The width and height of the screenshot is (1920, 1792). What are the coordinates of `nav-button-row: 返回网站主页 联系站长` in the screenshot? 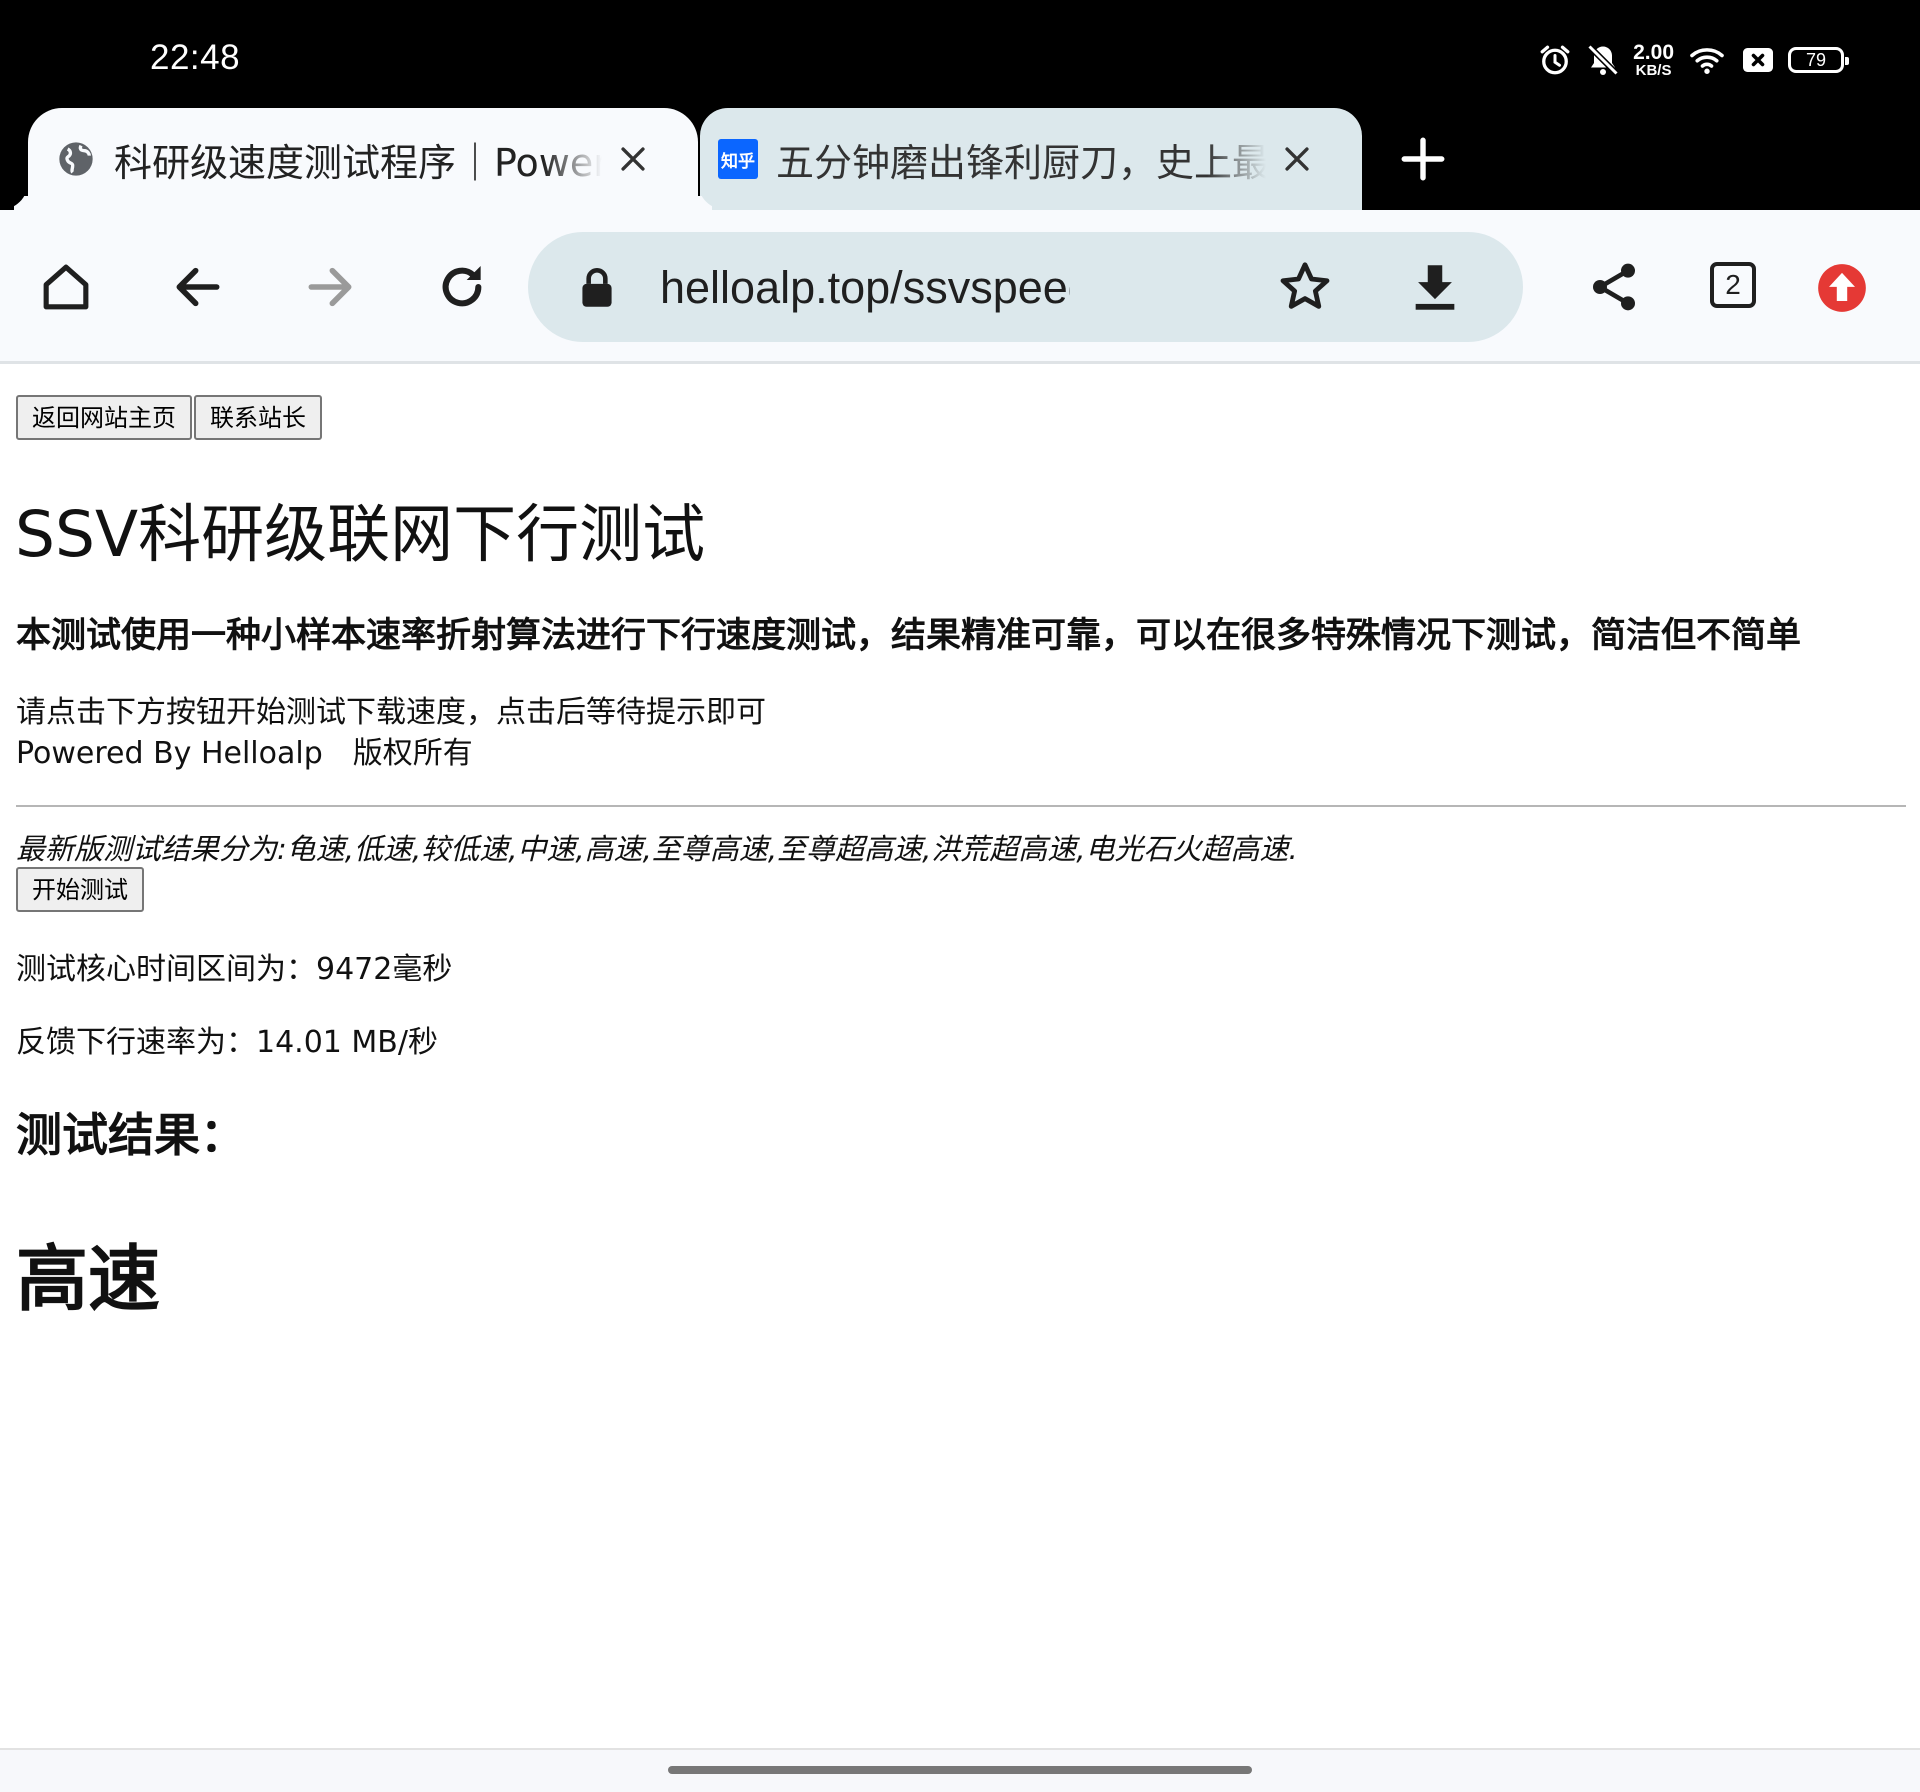 It's located at (169, 417).